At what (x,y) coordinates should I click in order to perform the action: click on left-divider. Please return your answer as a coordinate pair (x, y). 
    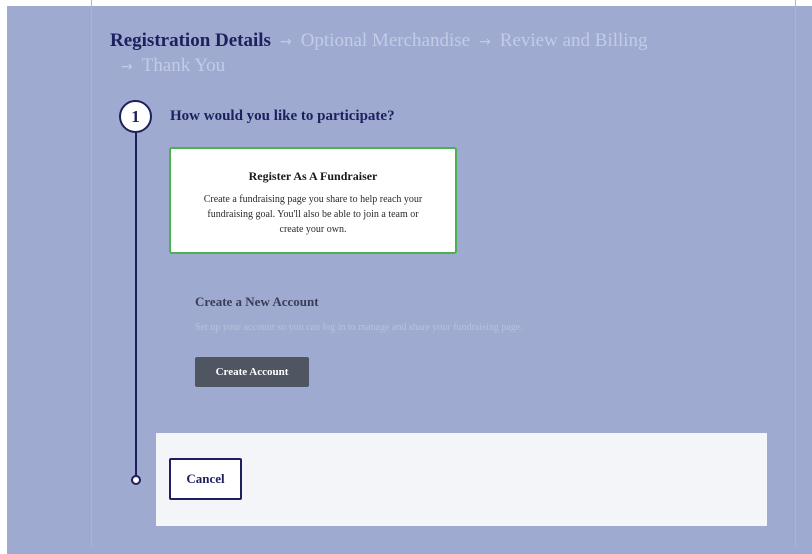
    Looking at the image, I should click on (91, 274).